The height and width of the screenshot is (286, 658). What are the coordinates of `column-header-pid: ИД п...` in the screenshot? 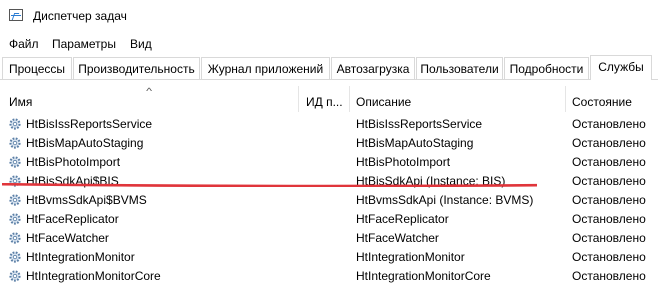 It's located at (324, 102).